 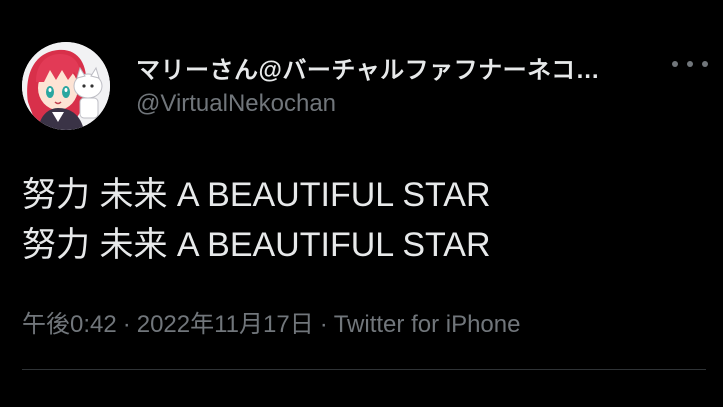 What do you see at coordinates (225, 324) in the screenshot?
I see `tweet-date: 2022年11月17日` at bounding box center [225, 324].